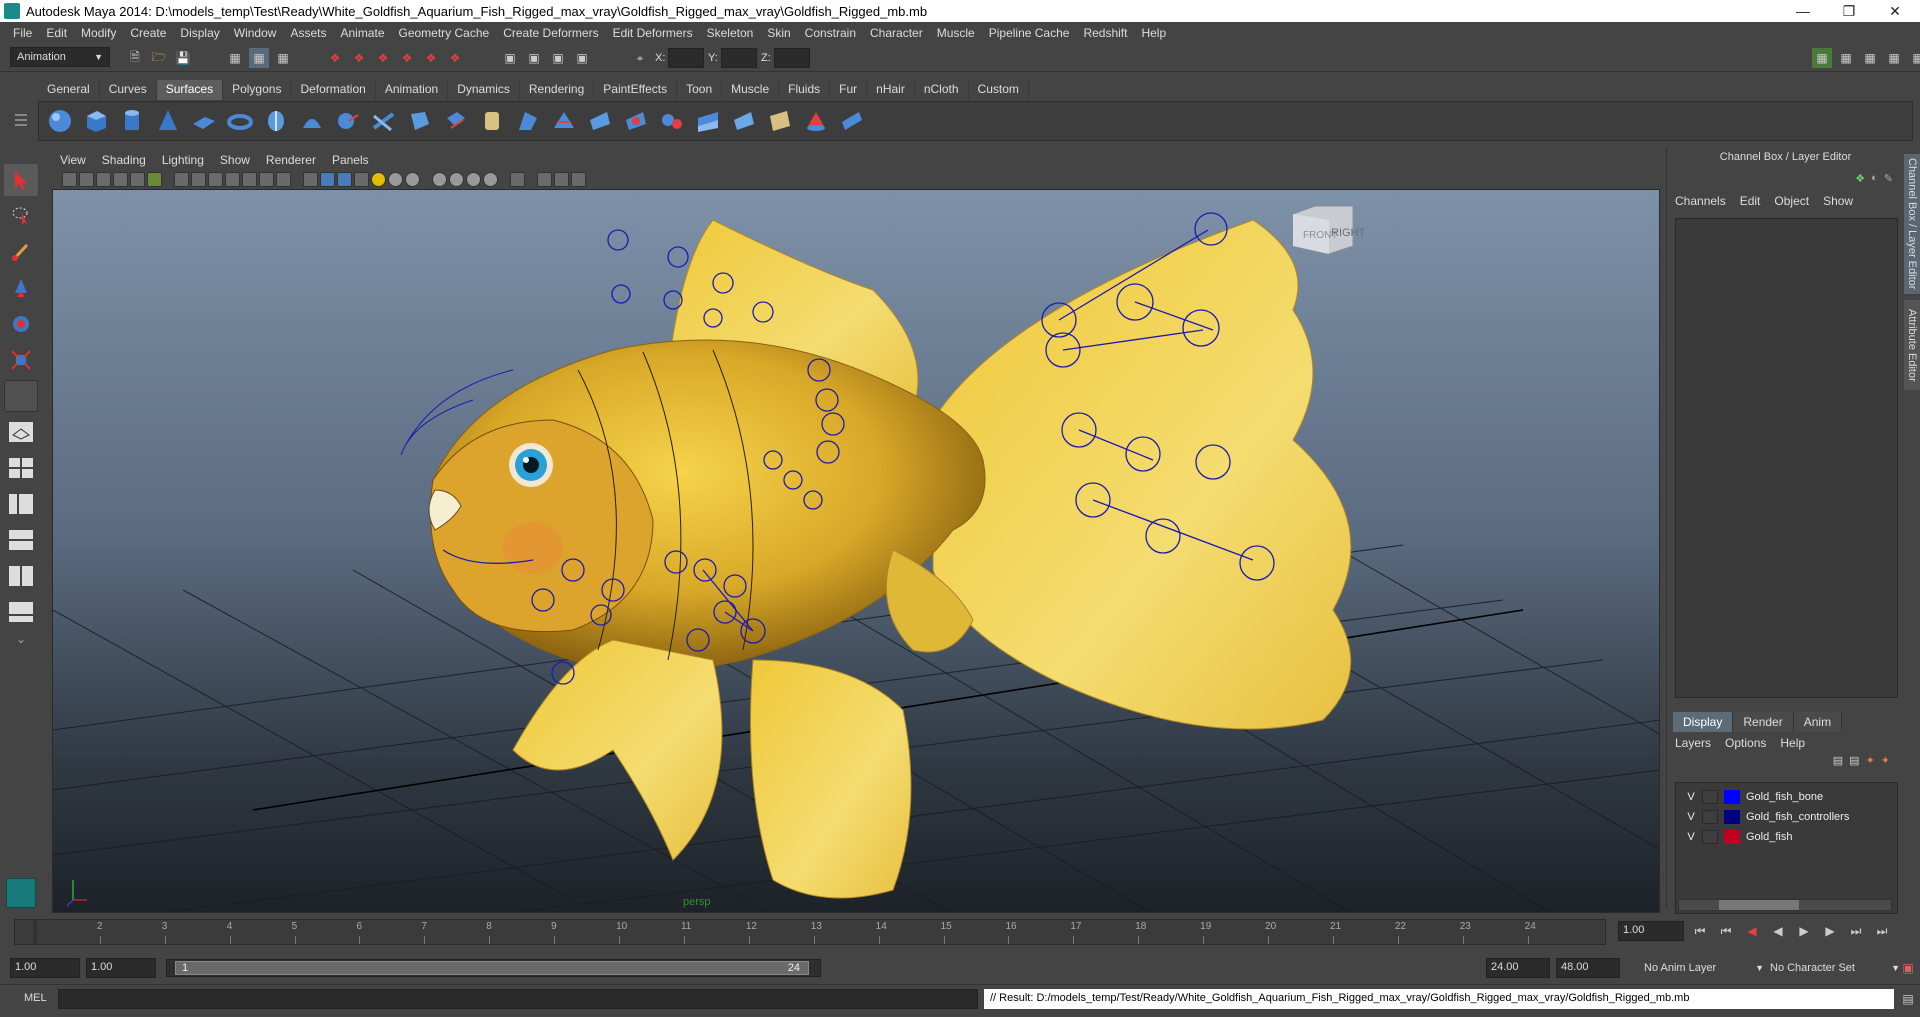  I want to click on snap-surface-icon: ❖, so click(431, 58).